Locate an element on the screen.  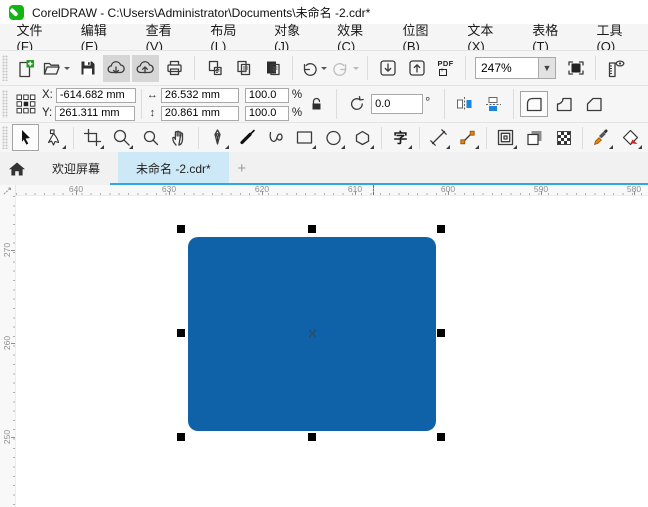
object-width-input is located at coordinates (199, 95).